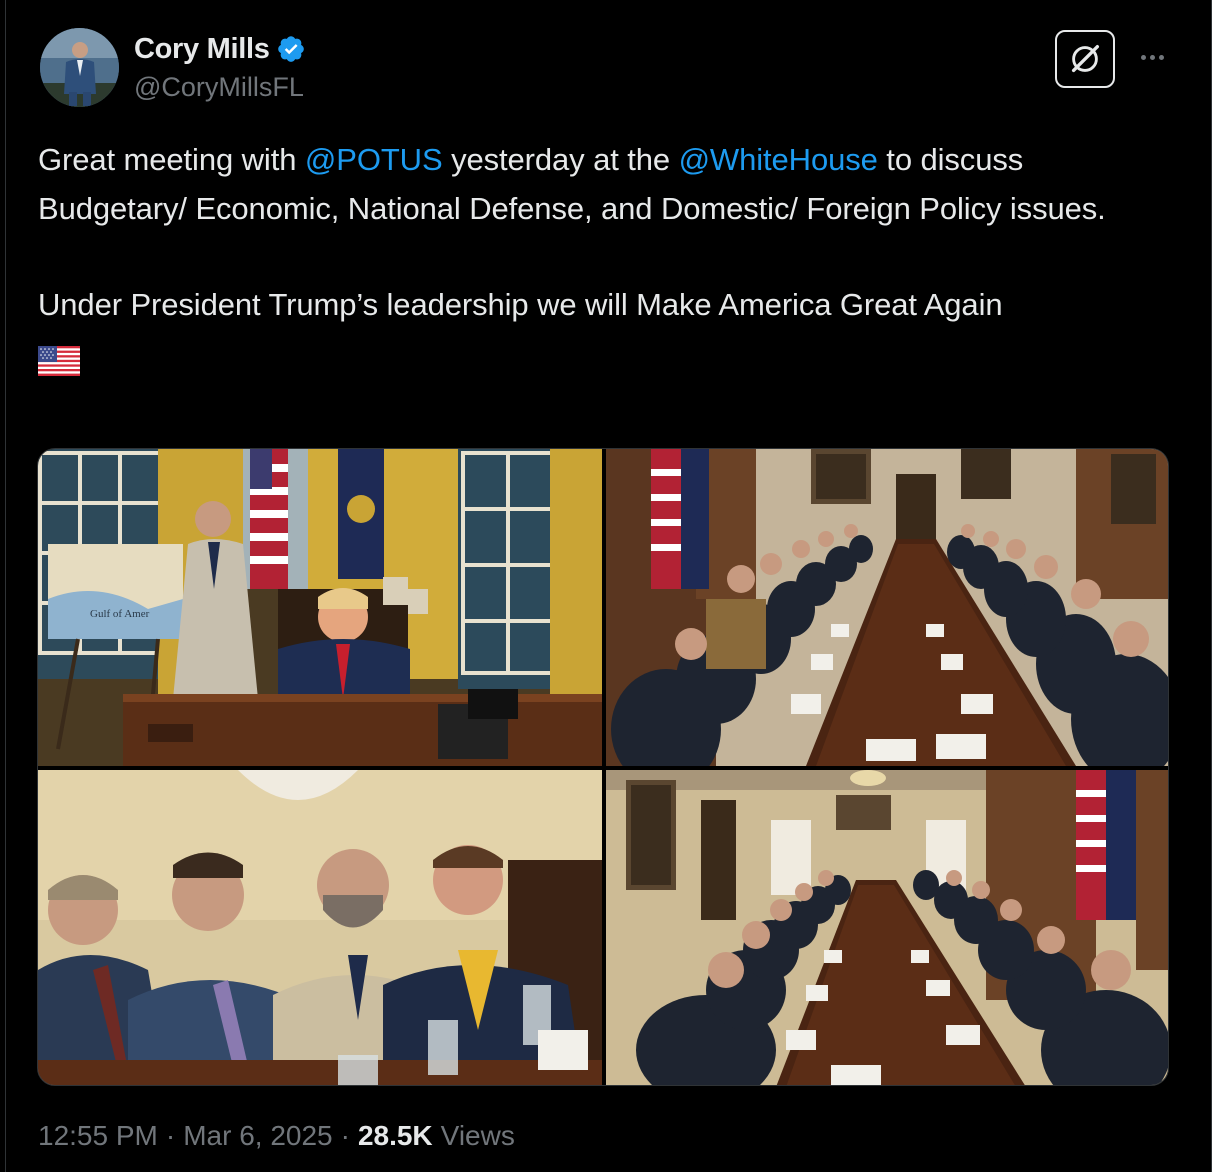 This screenshot has width=1212, height=1172. I want to click on grok-button, so click(1085, 59).